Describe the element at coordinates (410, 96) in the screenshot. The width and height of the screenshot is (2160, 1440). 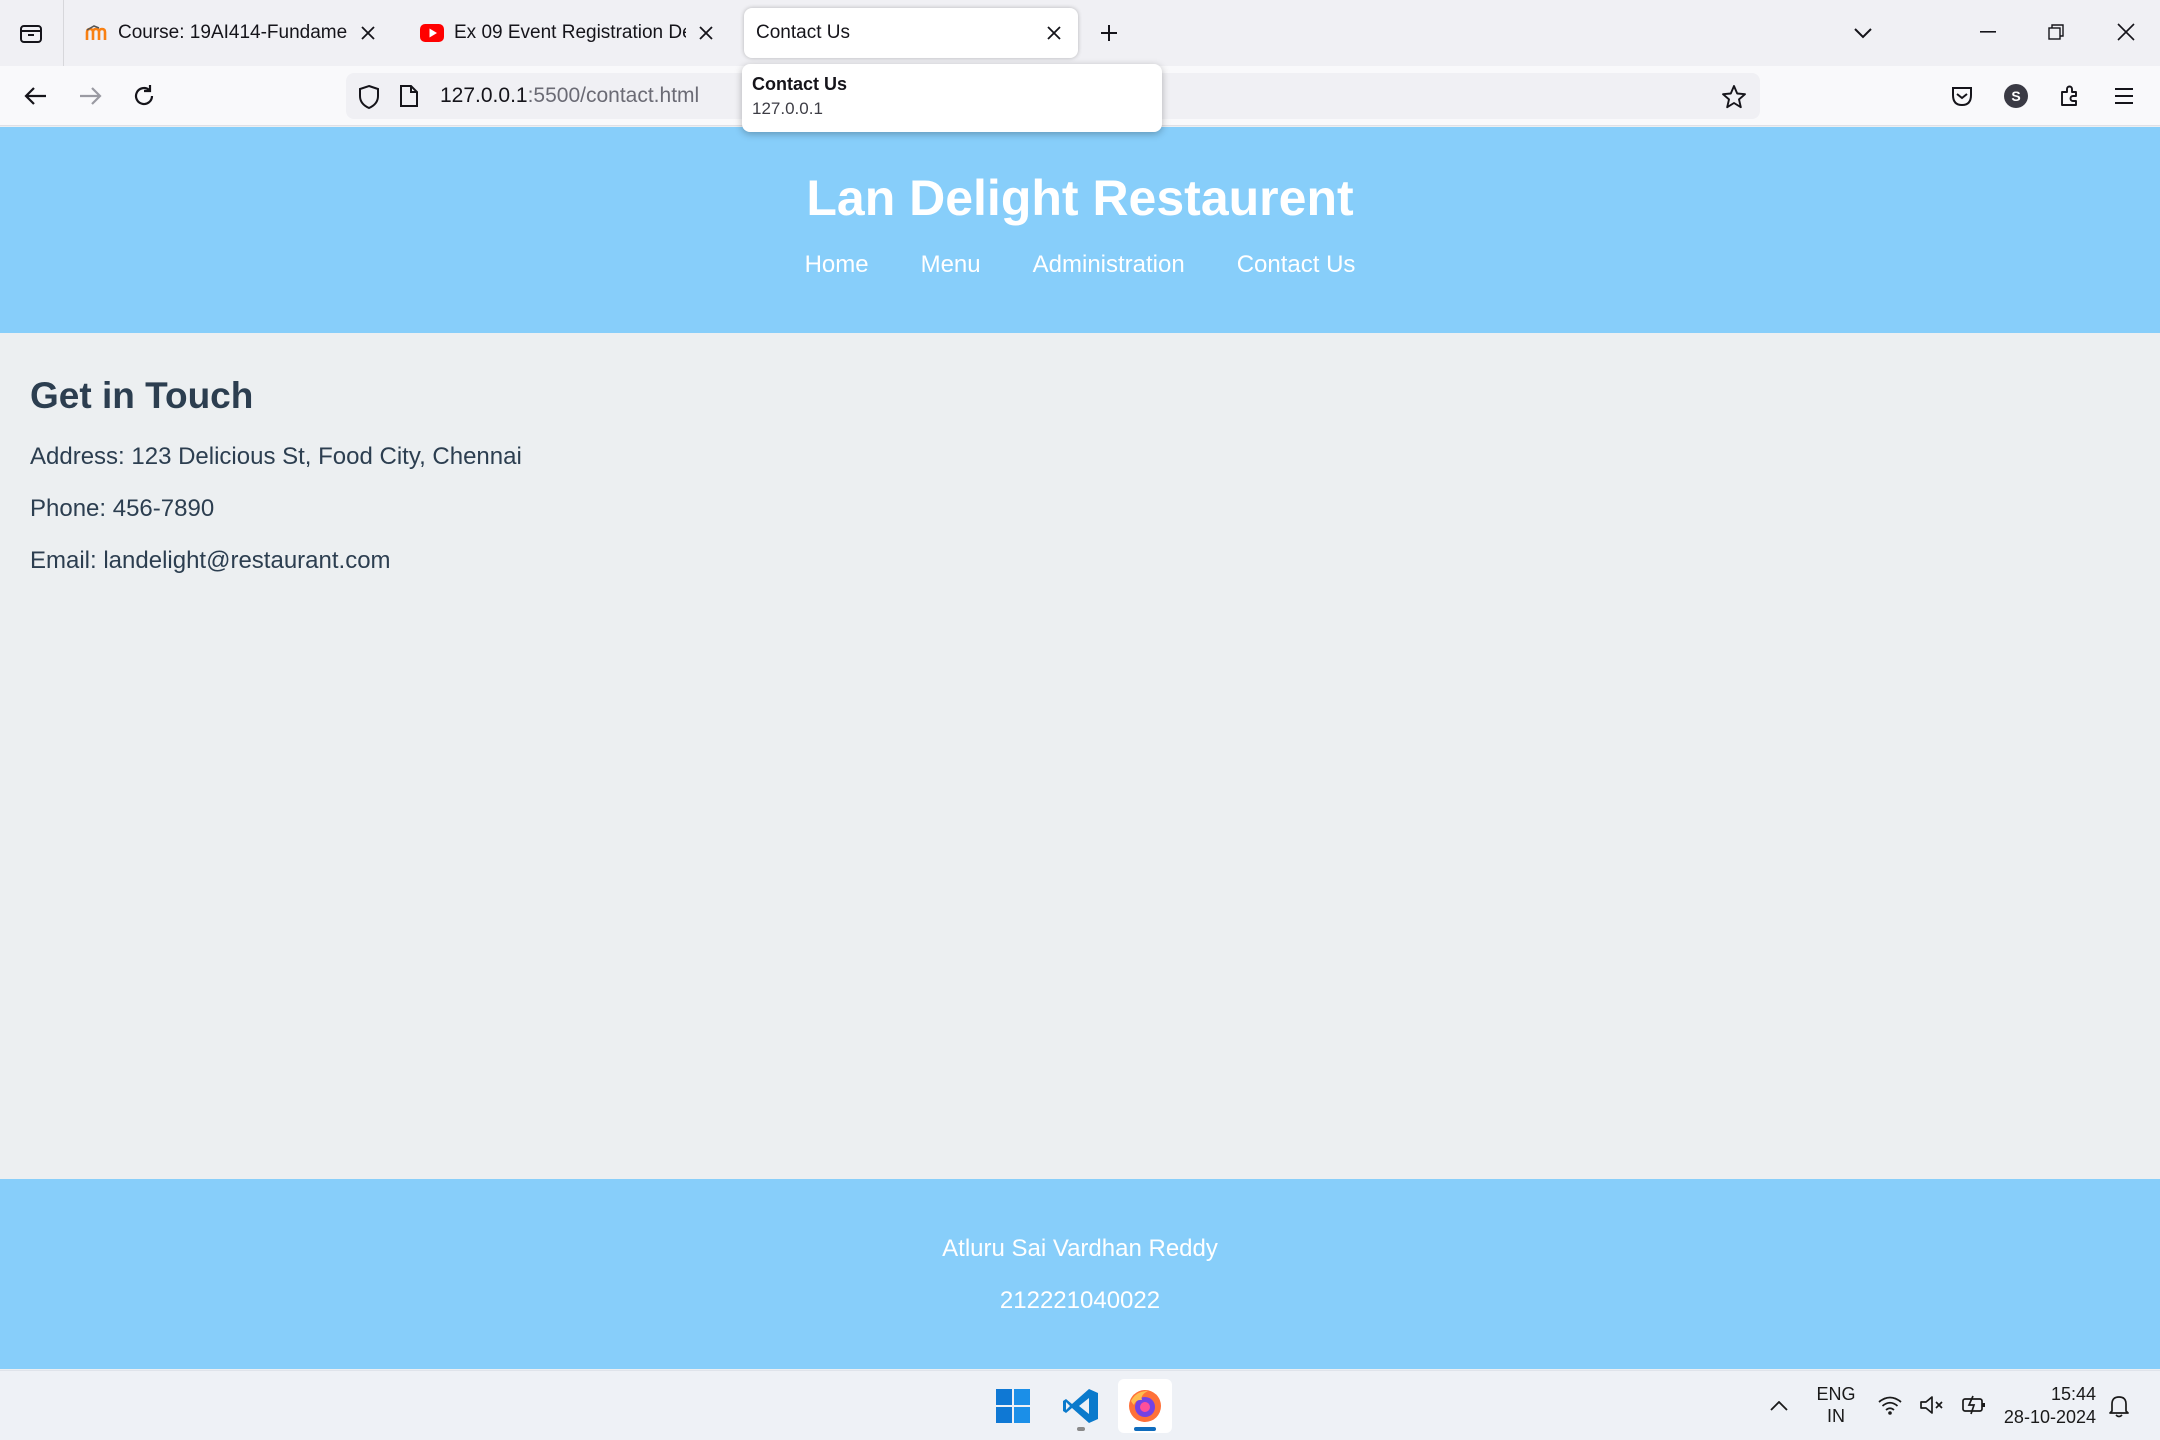
I see `page-icon` at that location.